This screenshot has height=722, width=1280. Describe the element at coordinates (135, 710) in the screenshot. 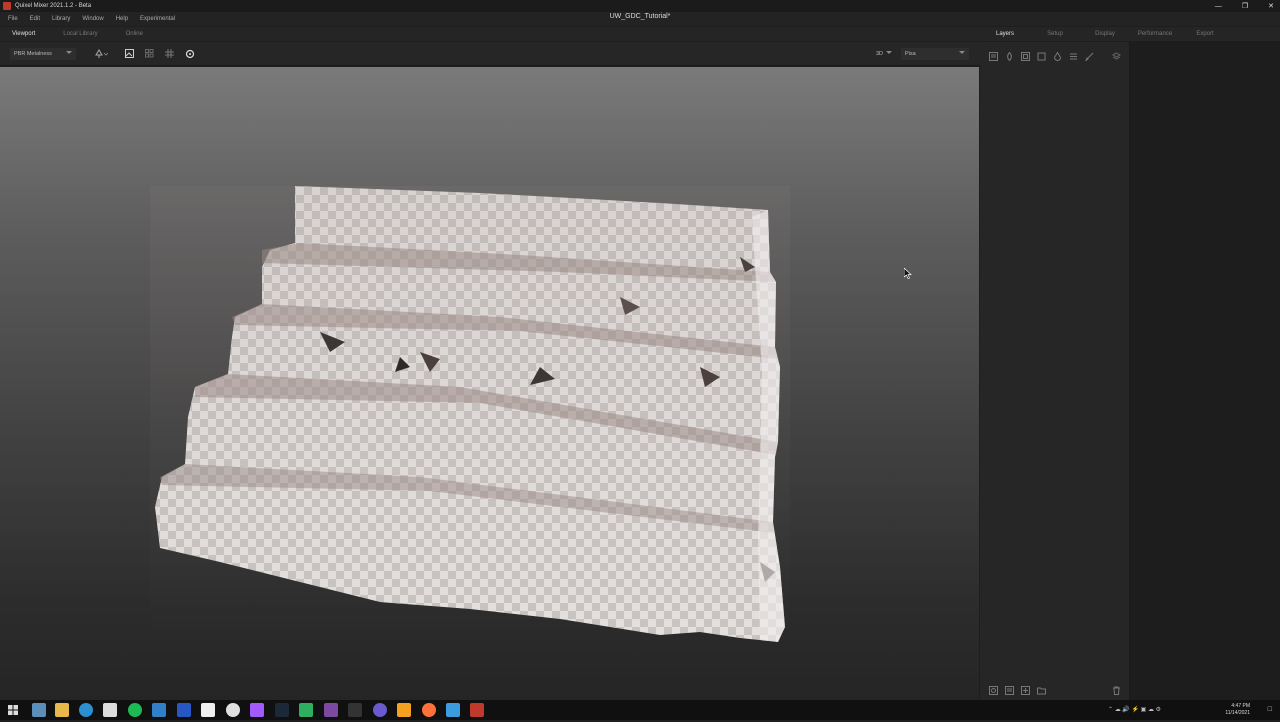

I see `spotify-icon` at that location.